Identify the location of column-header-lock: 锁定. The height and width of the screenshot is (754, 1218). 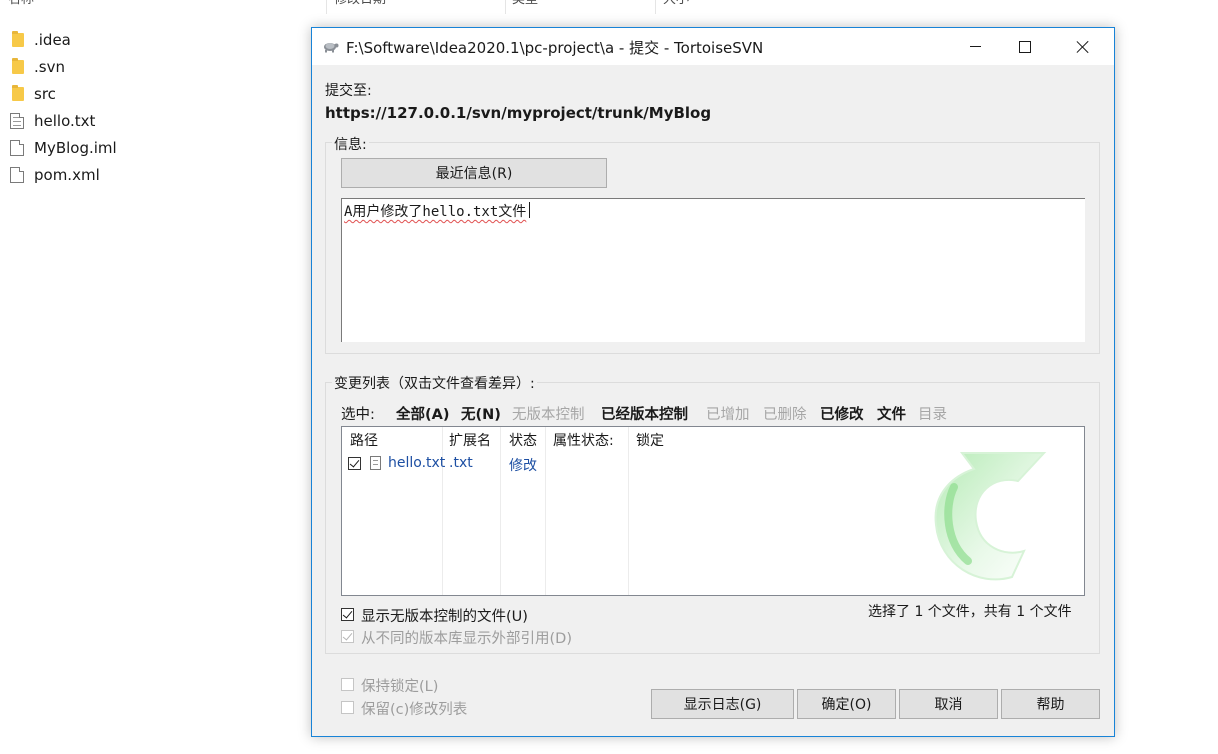
(650, 440).